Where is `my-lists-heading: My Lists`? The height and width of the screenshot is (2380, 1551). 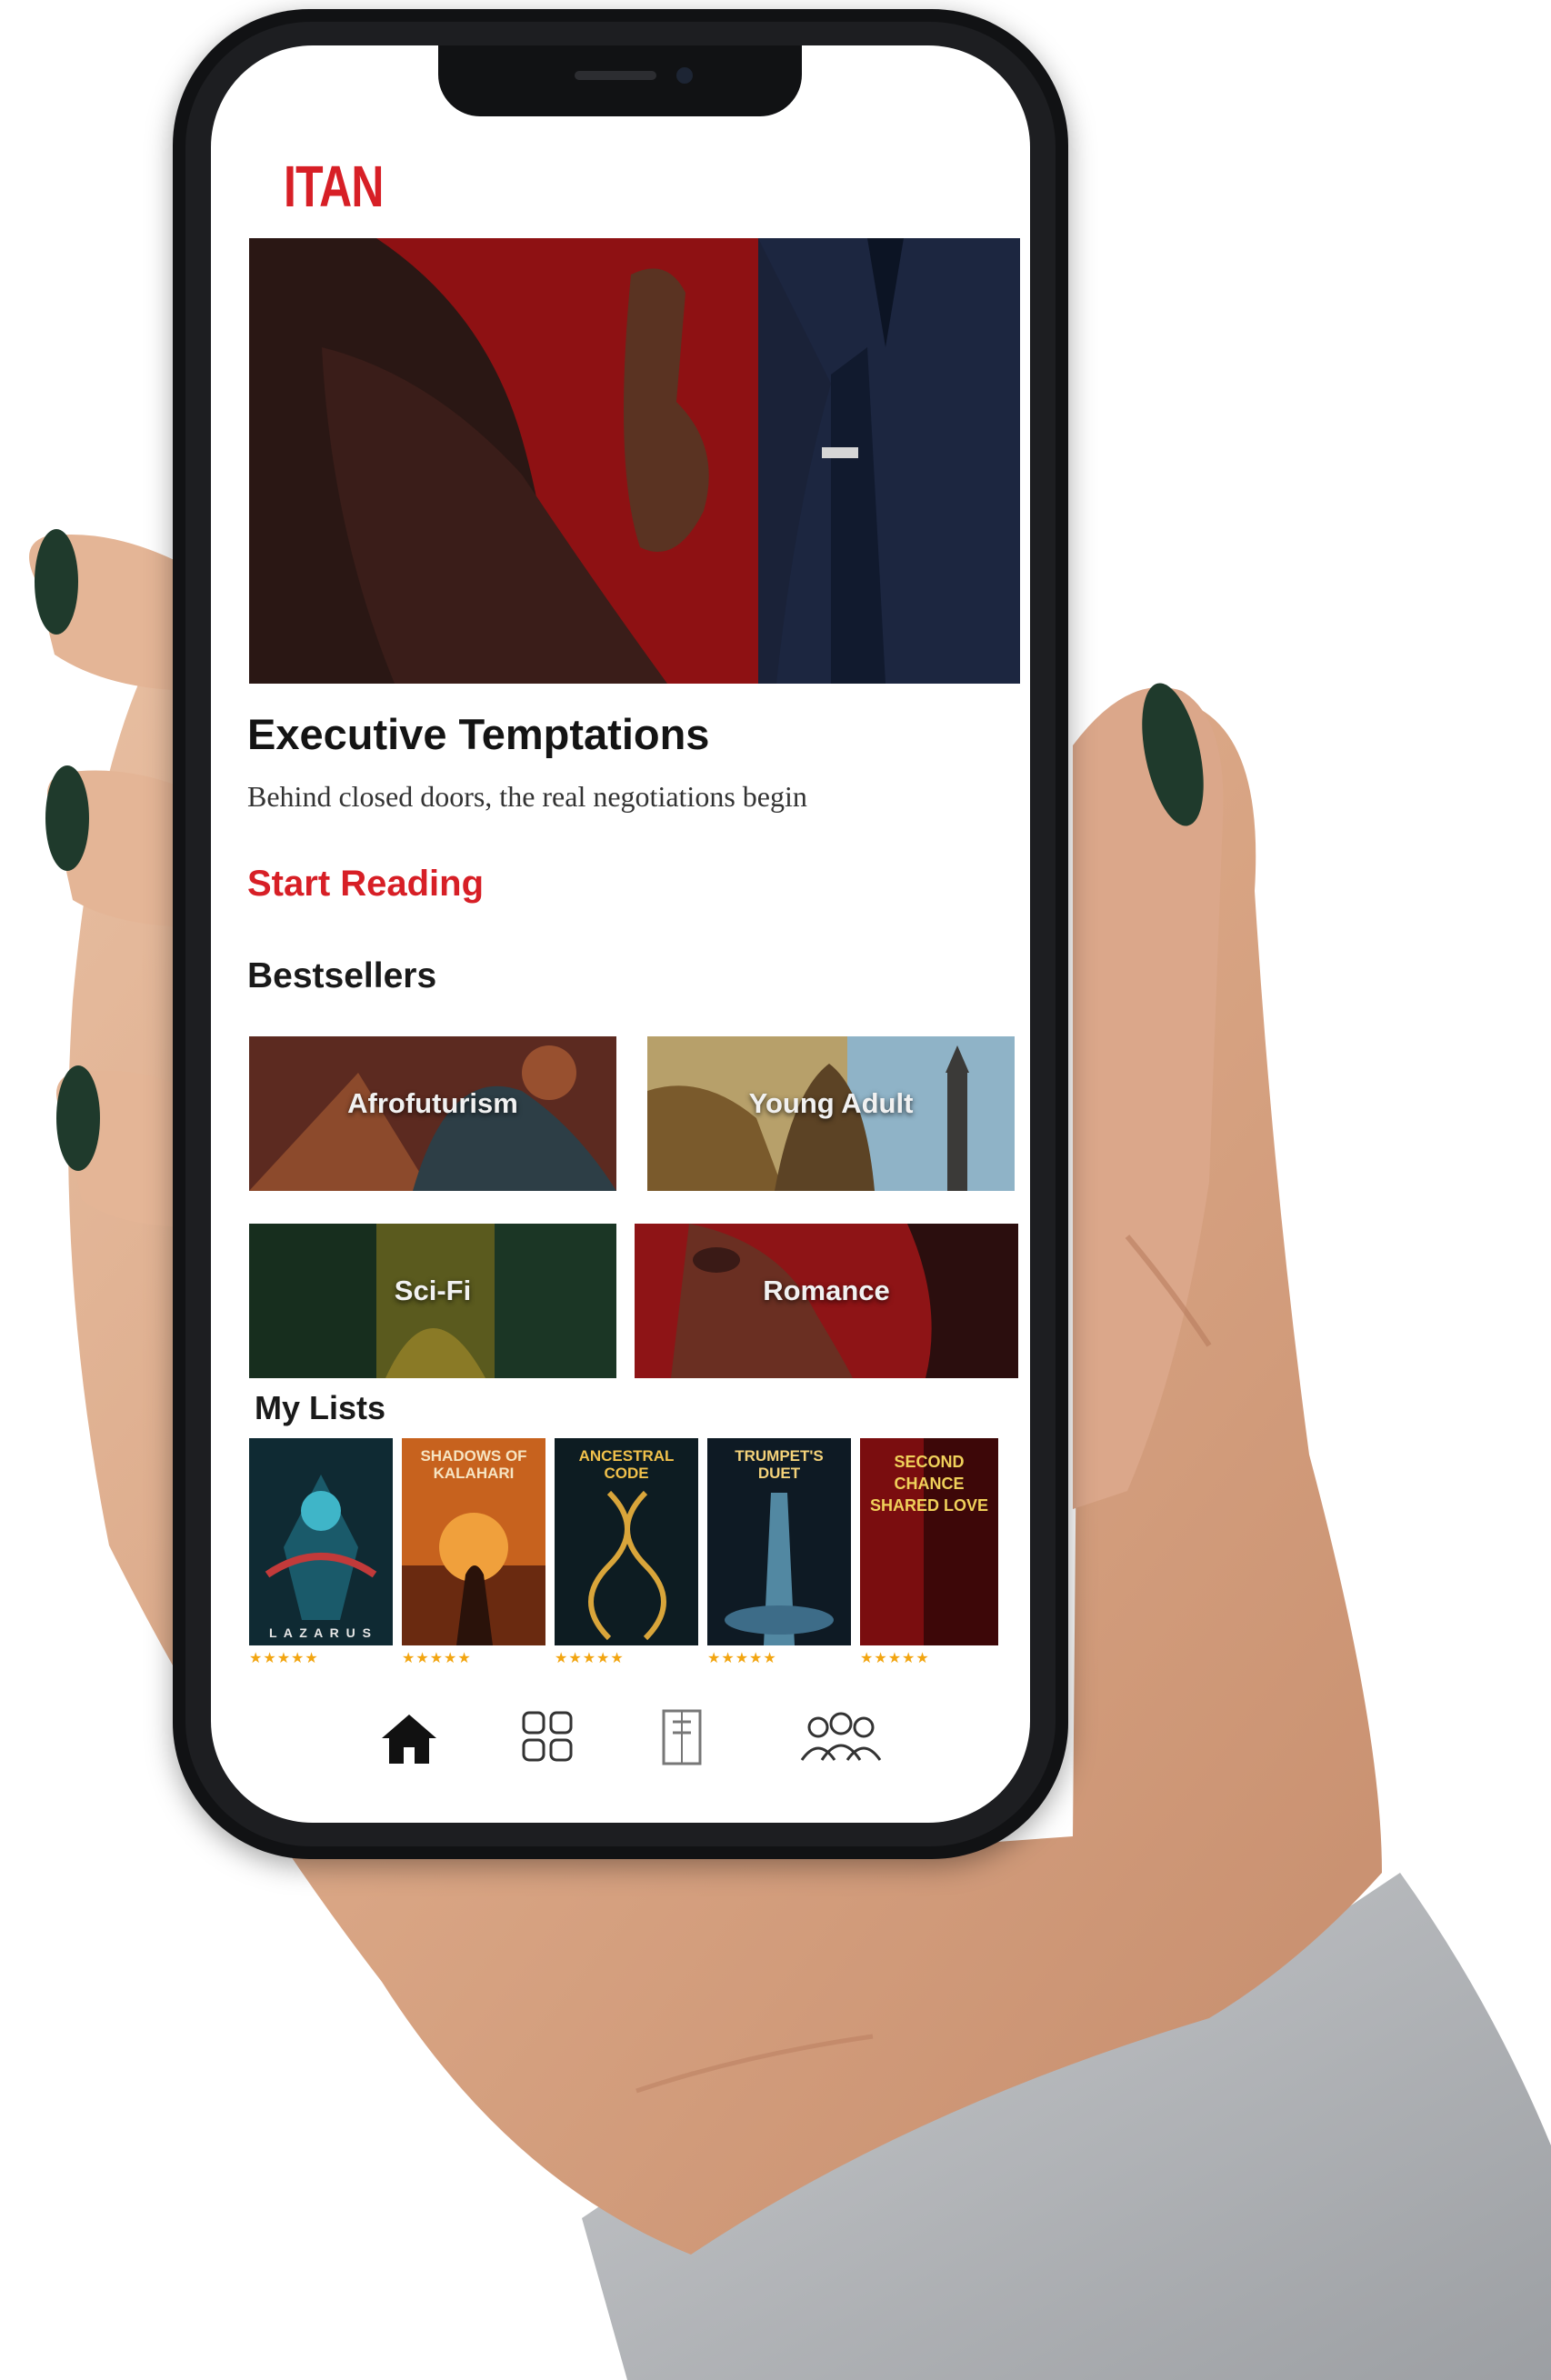
my-lists-heading: My Lists is located at coordinates (320, 1408).